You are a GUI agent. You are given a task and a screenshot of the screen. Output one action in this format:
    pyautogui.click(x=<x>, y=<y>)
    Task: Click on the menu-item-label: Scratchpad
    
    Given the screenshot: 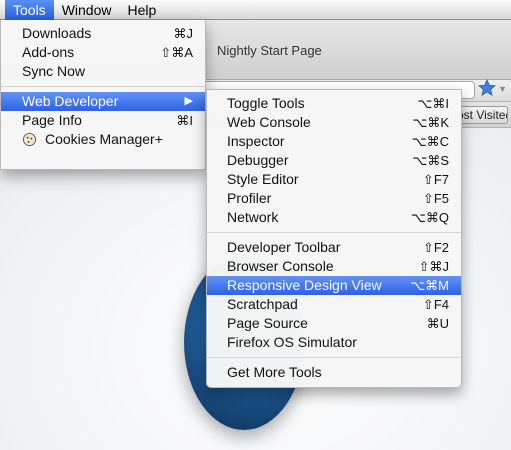 What is the action you would take?
    pyautogui.click(x=262, y=304)
    